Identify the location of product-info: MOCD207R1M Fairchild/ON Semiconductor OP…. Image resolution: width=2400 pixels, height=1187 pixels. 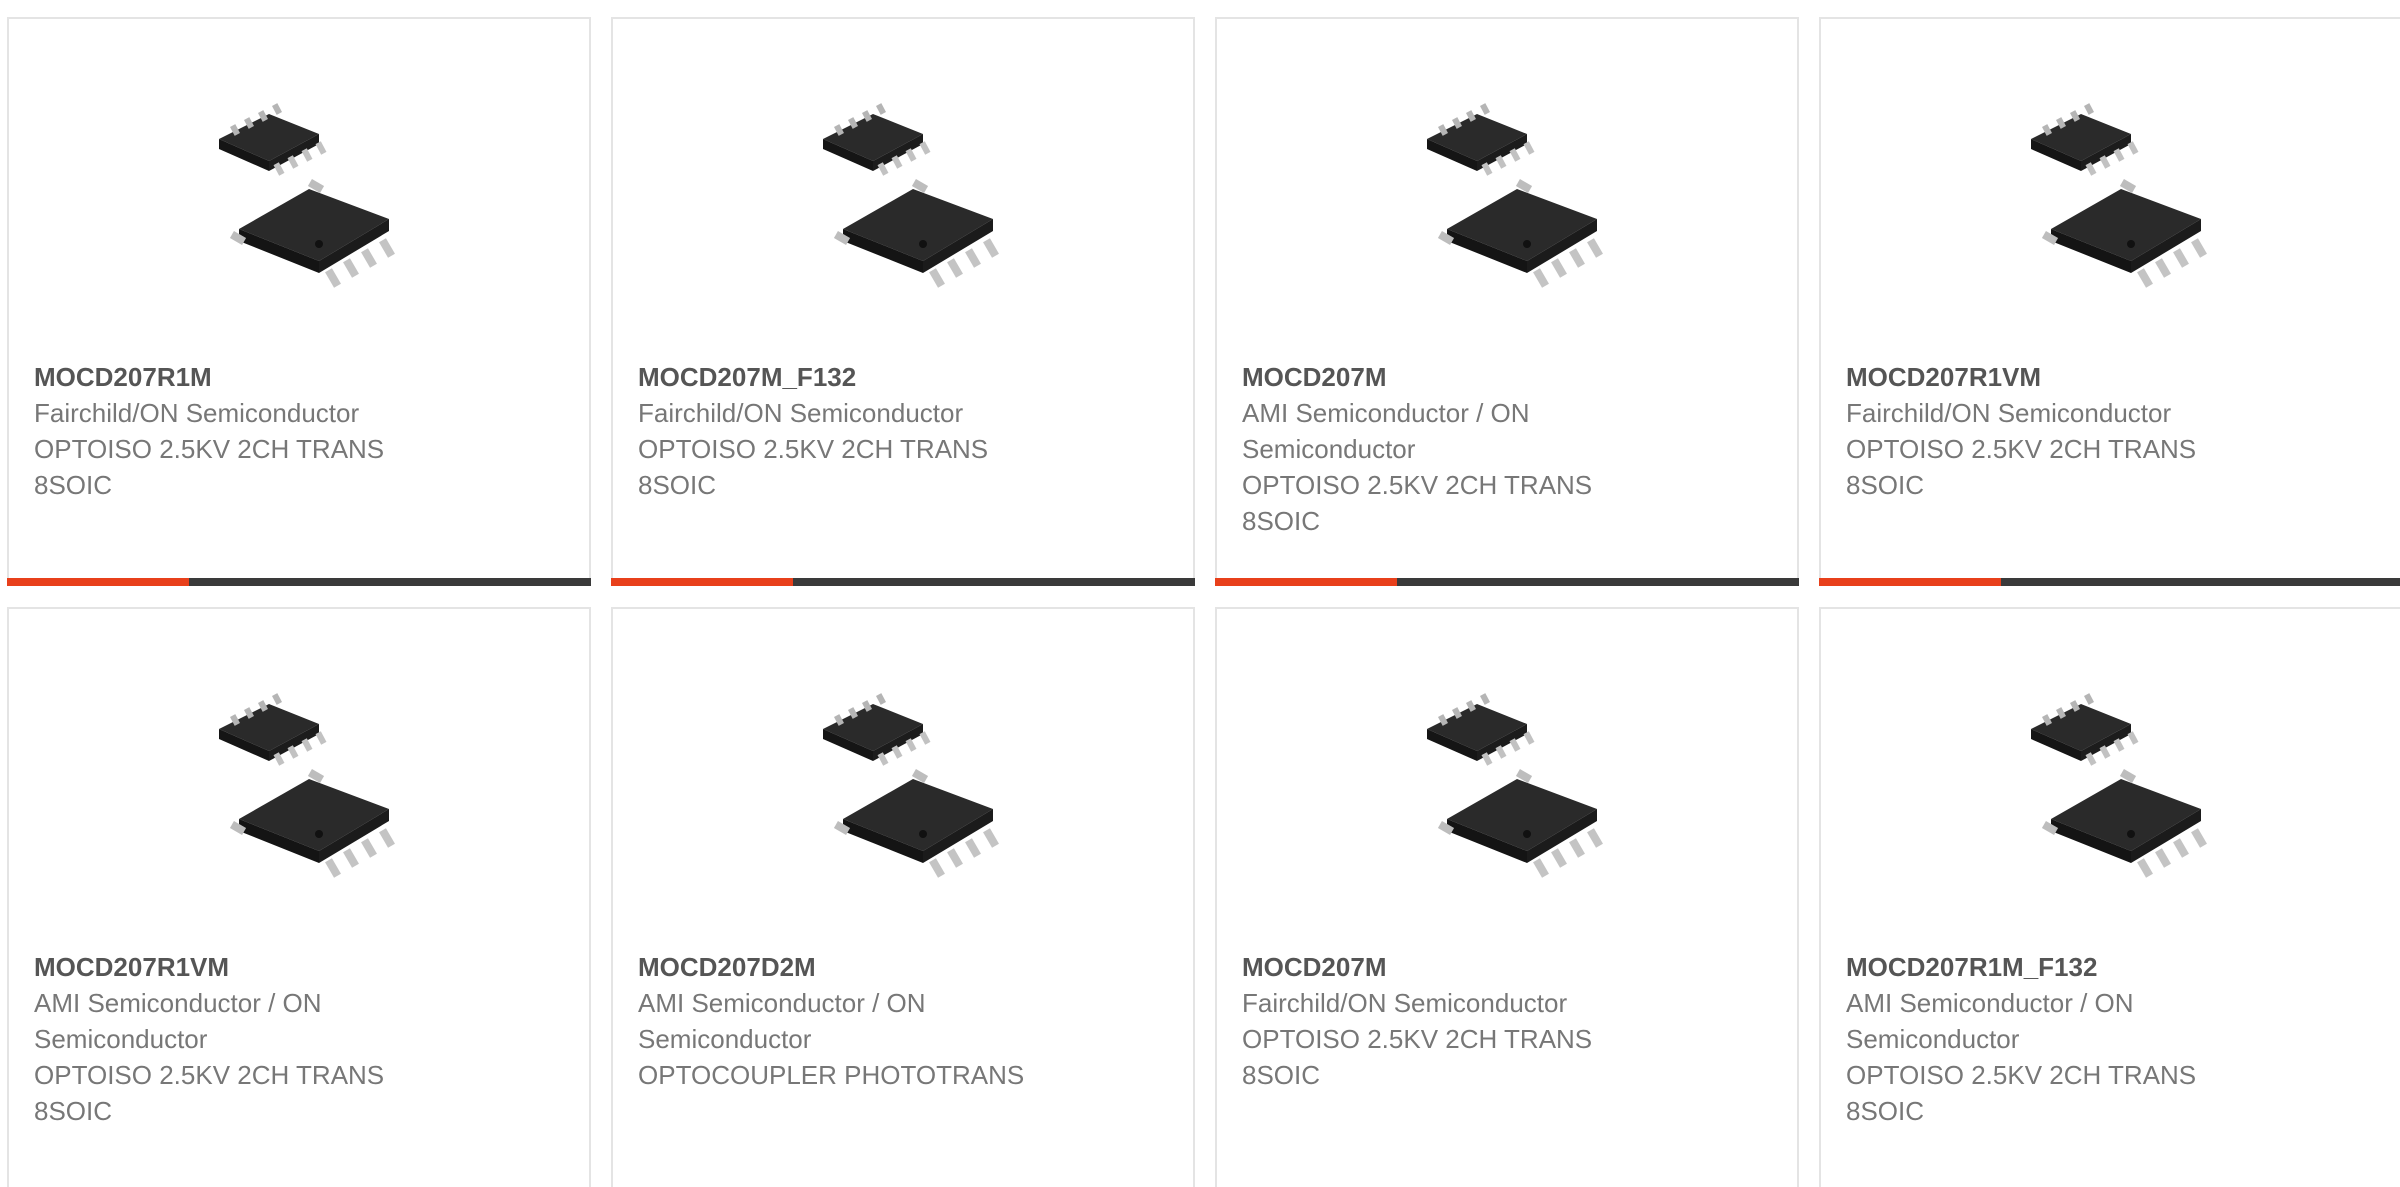
(249, 431).